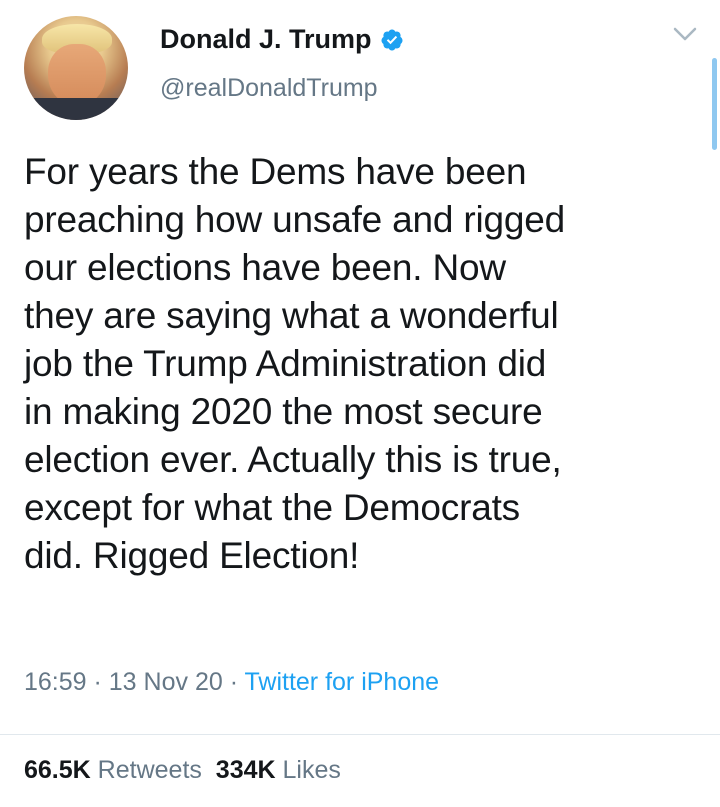 The width and height of the screenshot is (720, 807). Describe the element at coordinates (55, 682) in the screenshot. I see `tweet-time: 16:59` at that location.